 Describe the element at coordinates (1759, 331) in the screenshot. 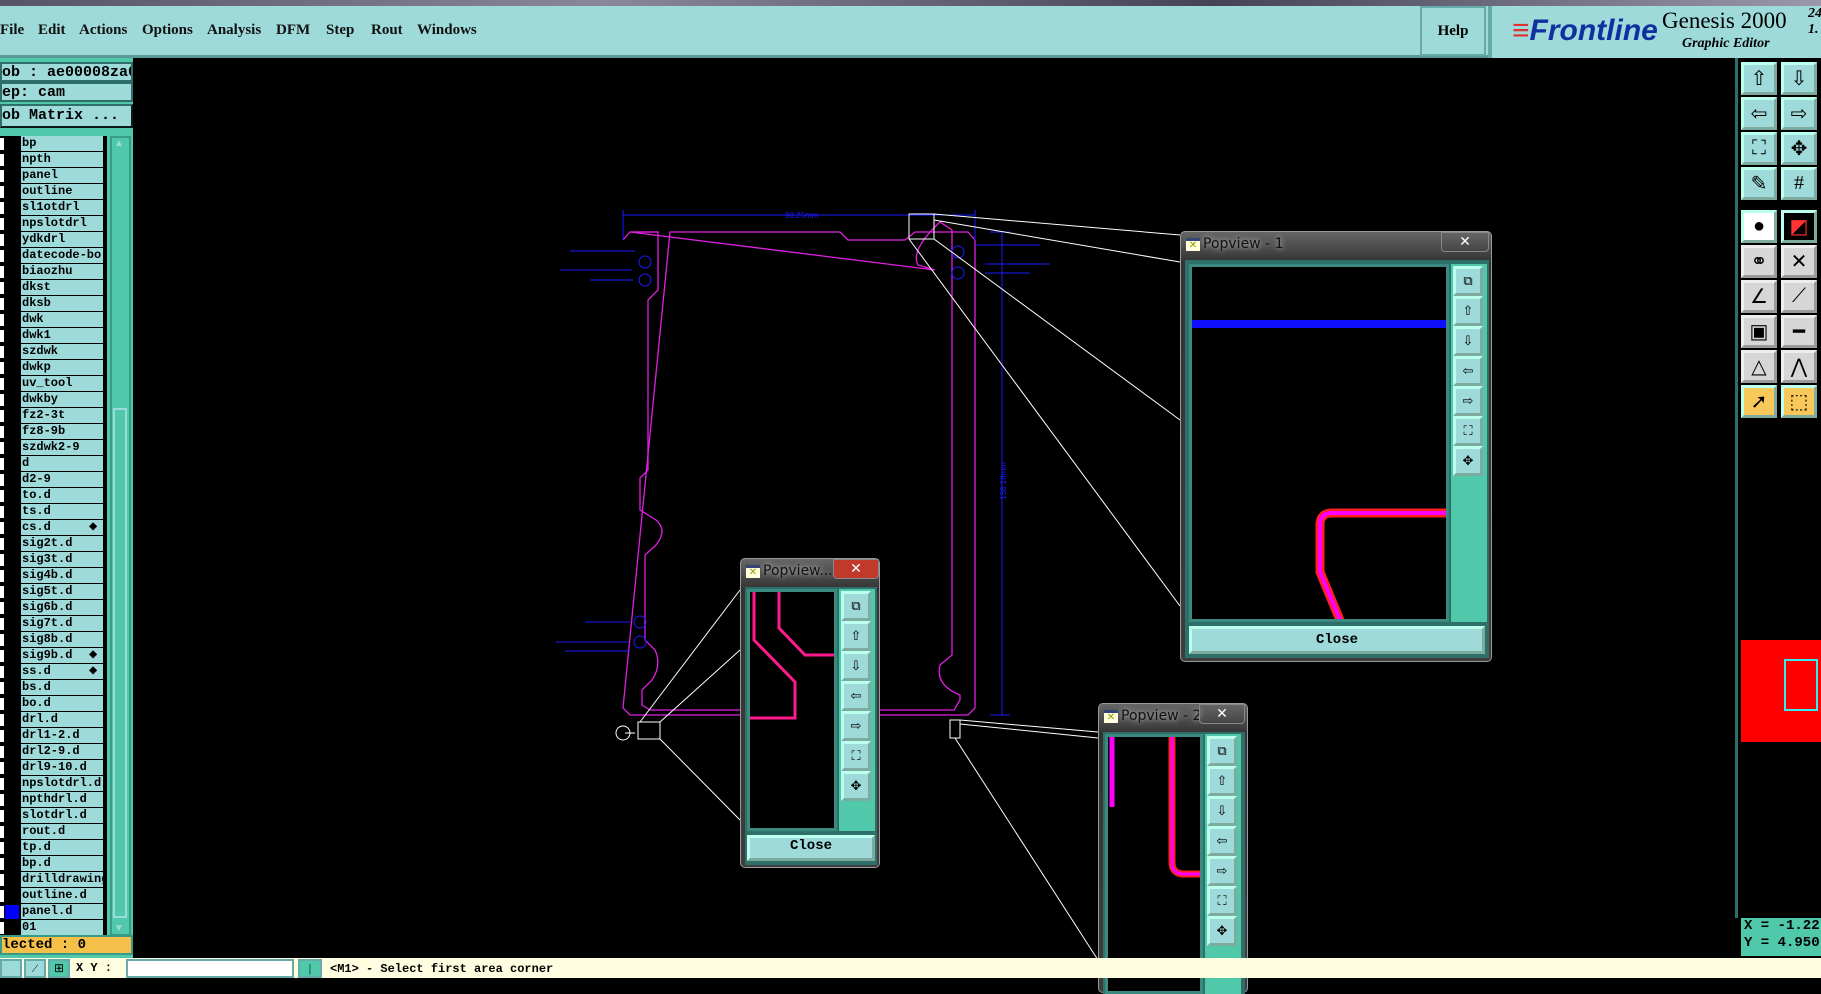

I see `move-pad-icon: ▣` at that location.